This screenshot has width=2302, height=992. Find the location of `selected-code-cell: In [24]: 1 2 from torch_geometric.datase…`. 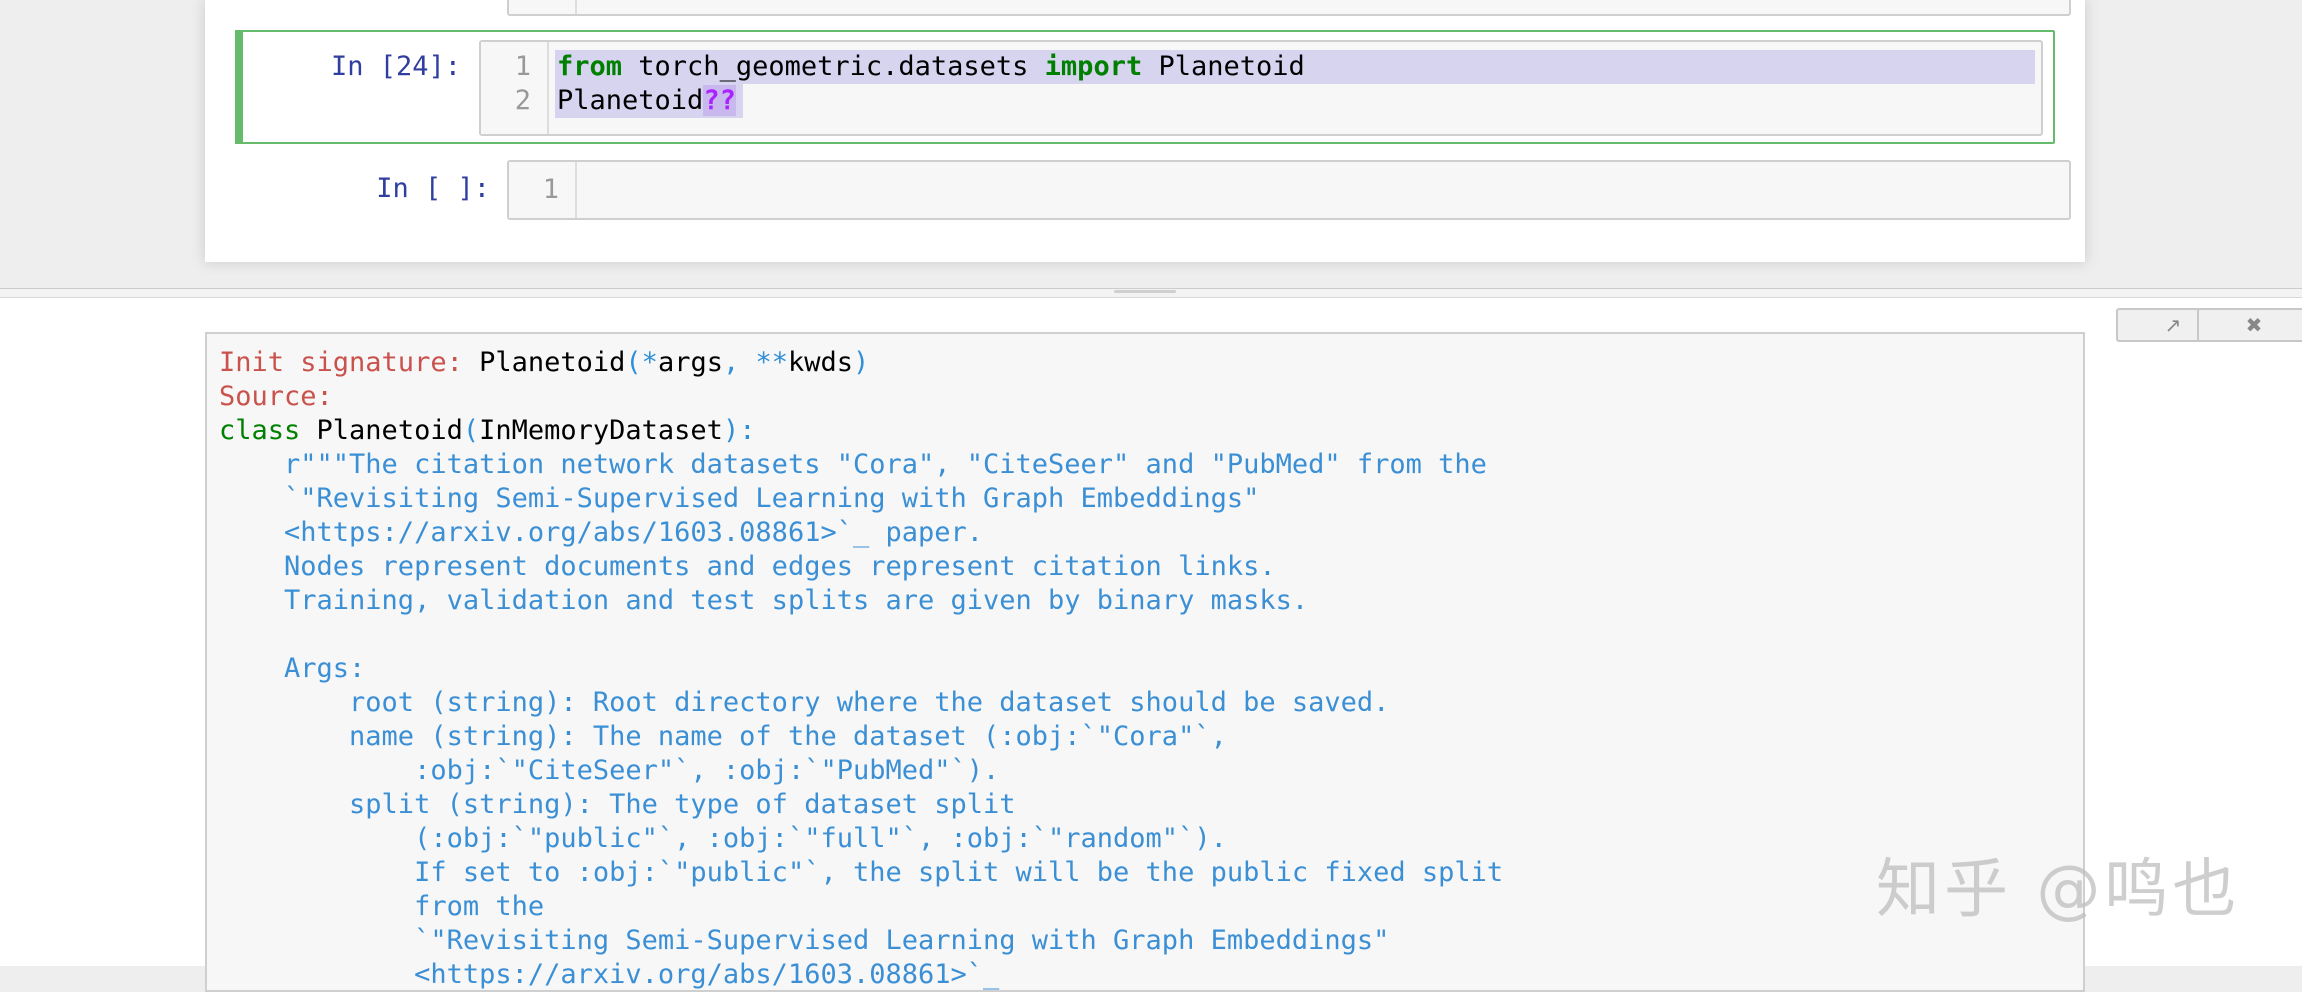

selected-code-cell: In [24]: 1 2 from torch_geometric.datase… is located at coordinates (1145, 87).